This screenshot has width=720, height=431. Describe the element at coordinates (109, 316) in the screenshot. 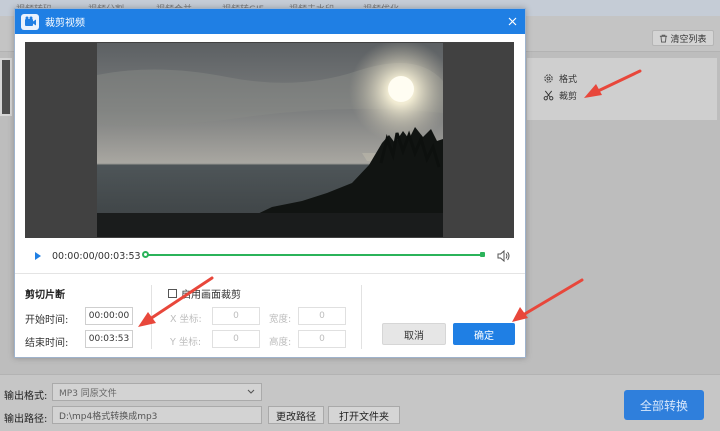

I see `start-time-input: 00:00:00` at that location.